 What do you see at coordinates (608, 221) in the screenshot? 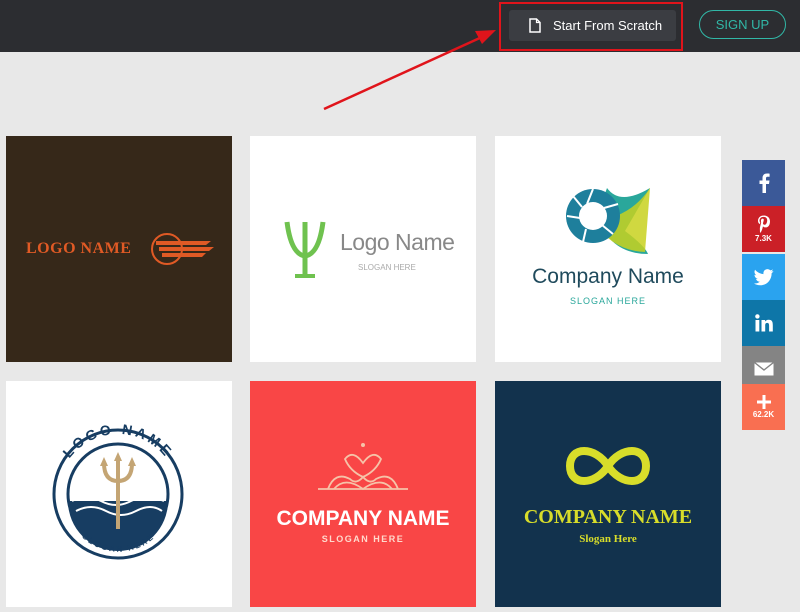
I see `aperture-logo-icon` at bounding box center [608, 221].